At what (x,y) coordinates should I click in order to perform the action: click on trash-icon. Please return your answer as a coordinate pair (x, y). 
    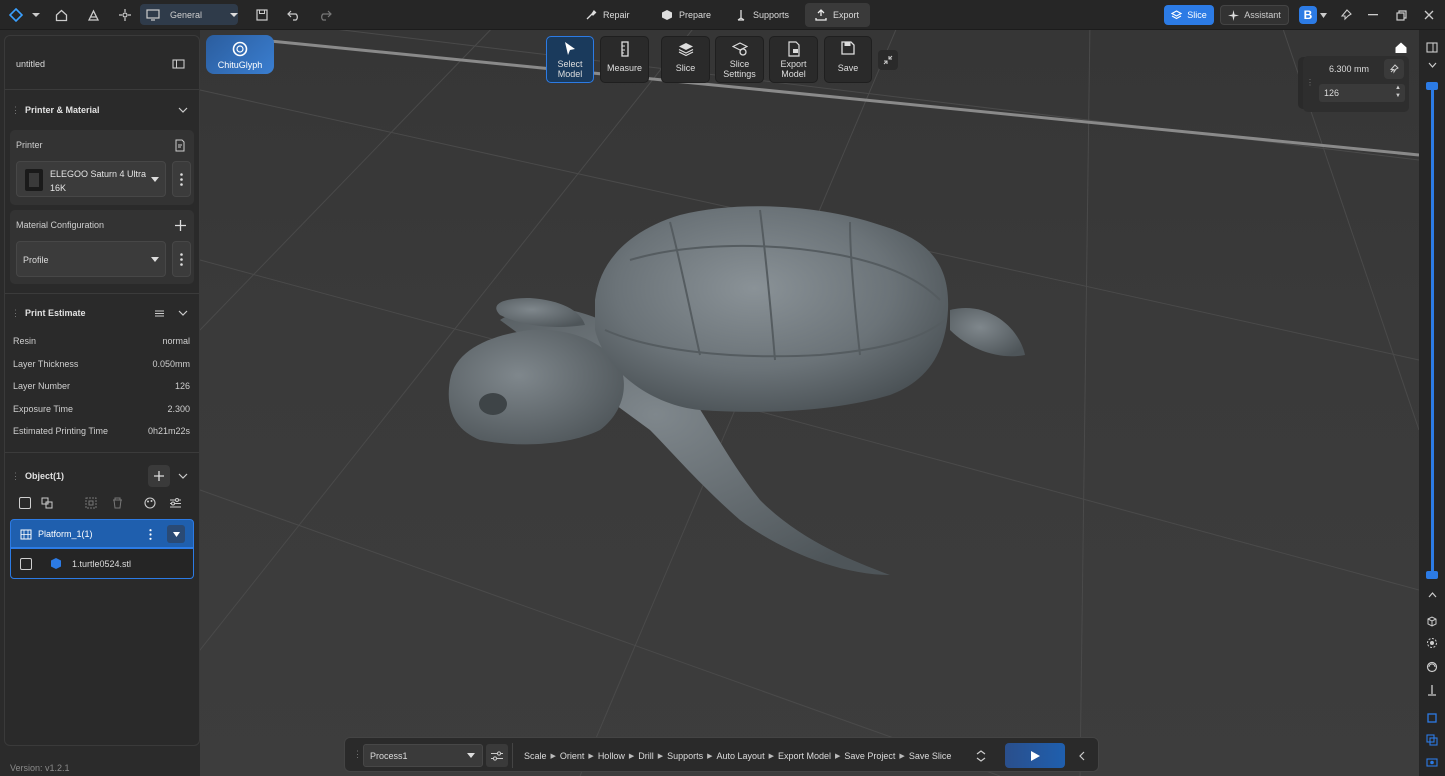
    Looking at the image, I should click on (117, 503).